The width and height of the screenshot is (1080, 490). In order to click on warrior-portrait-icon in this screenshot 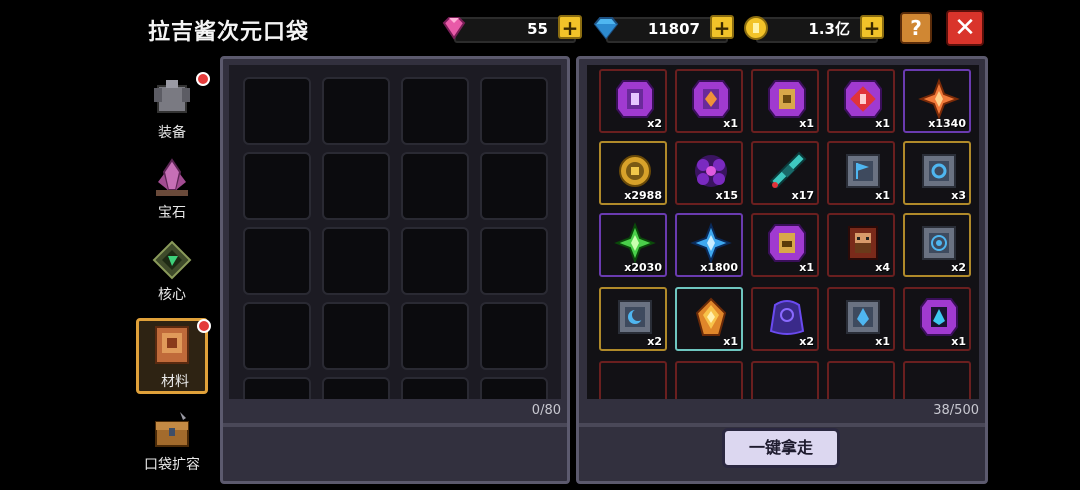, I will do `click(863, 243)`.